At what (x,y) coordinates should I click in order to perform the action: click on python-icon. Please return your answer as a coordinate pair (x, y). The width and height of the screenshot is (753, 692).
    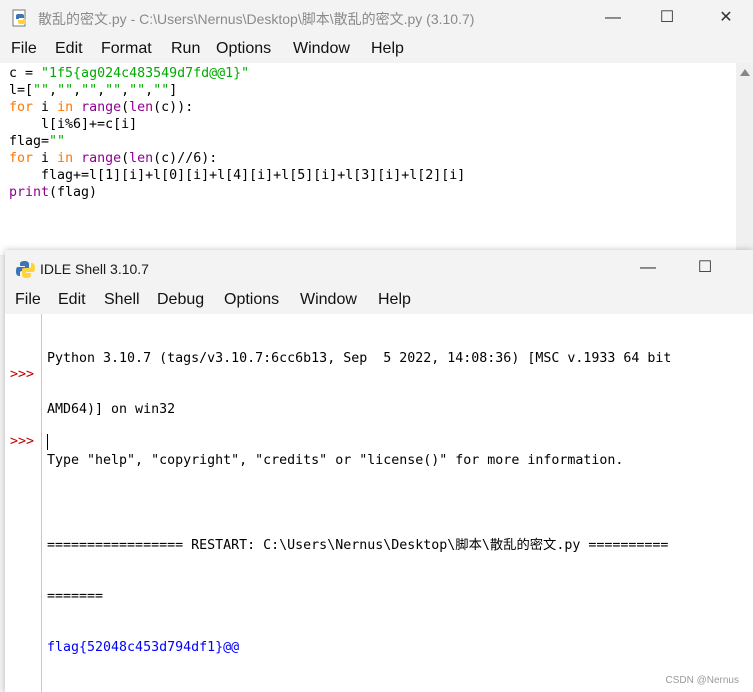
    Looking at the image, I should click on (25, 269).